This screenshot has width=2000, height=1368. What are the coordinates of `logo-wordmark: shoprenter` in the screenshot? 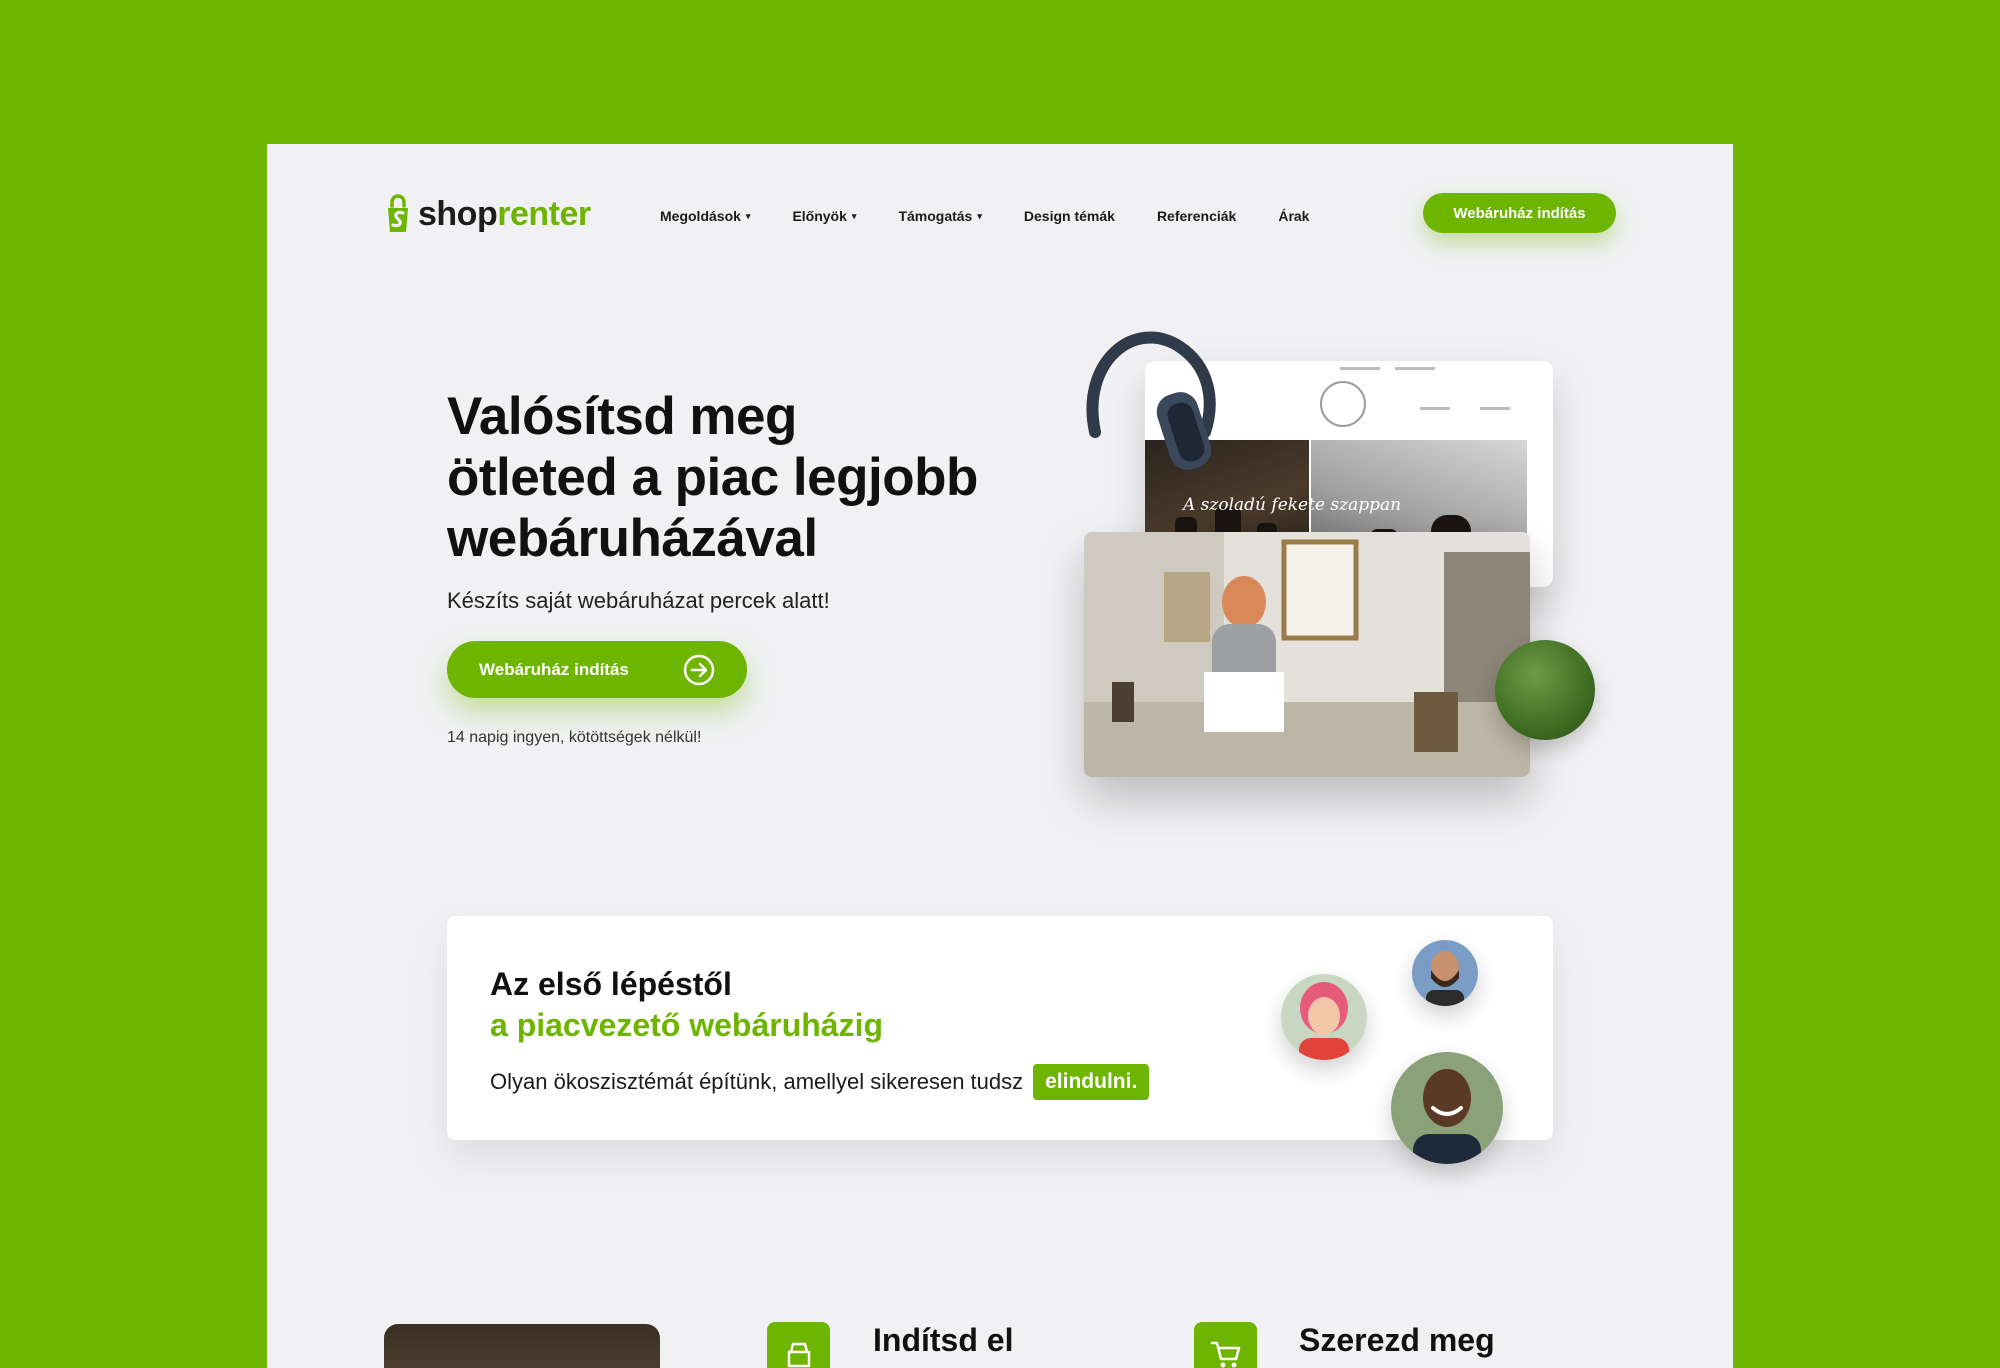 It's located at (504, 214).